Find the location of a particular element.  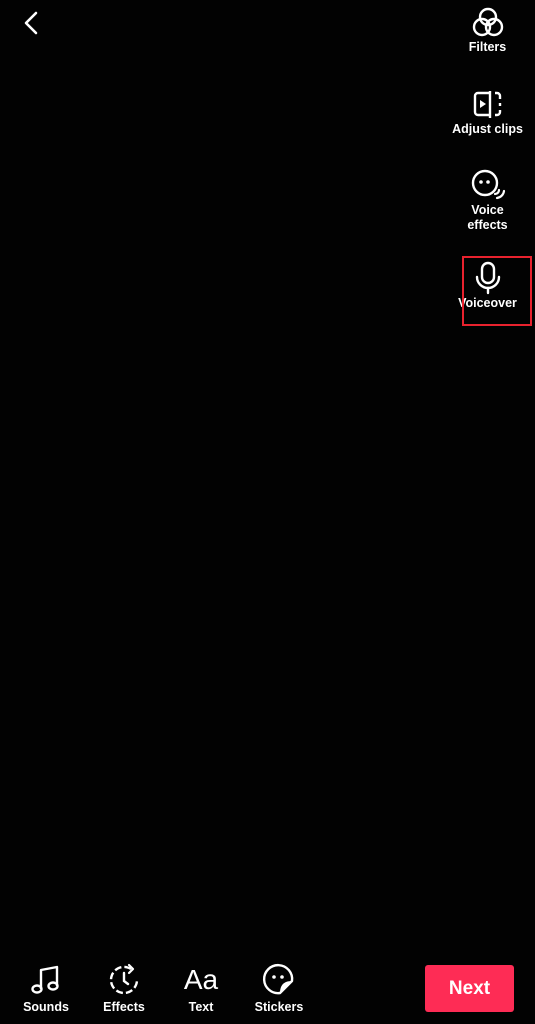

sounds-button: Sounds is located at coordinates (46, 988).